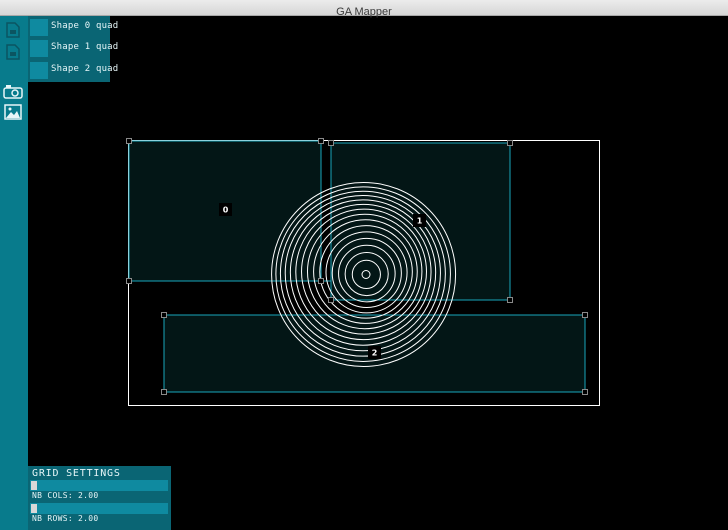  Describe the element at coordinates (34, 508) in the screenshot. I see `rows-slider-handle` at that location.